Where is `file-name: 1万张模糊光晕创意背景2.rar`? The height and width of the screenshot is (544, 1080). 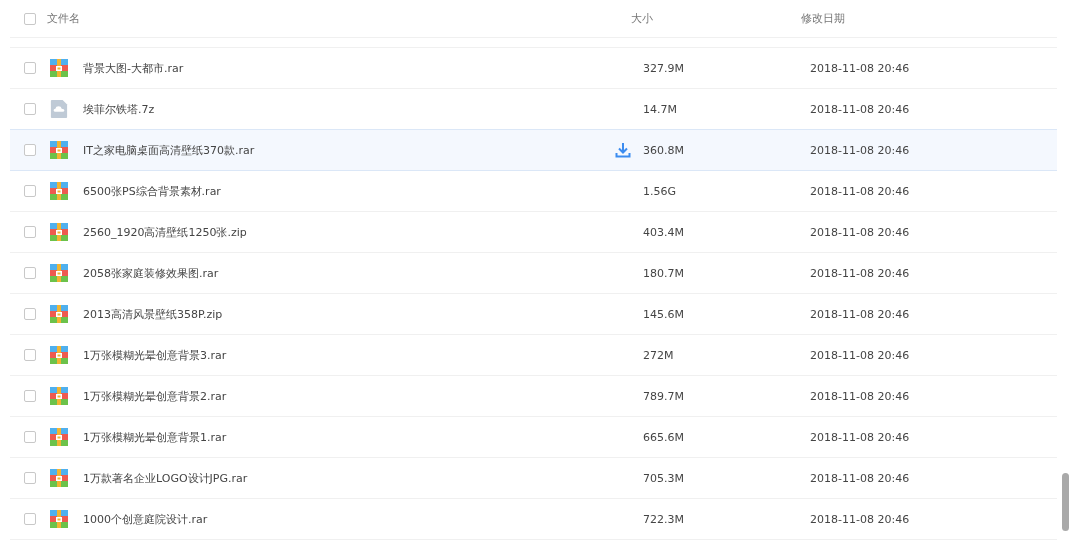
file-name: 1万张模糊光晕创意背景2.rar is located at coordinates (343, 396).